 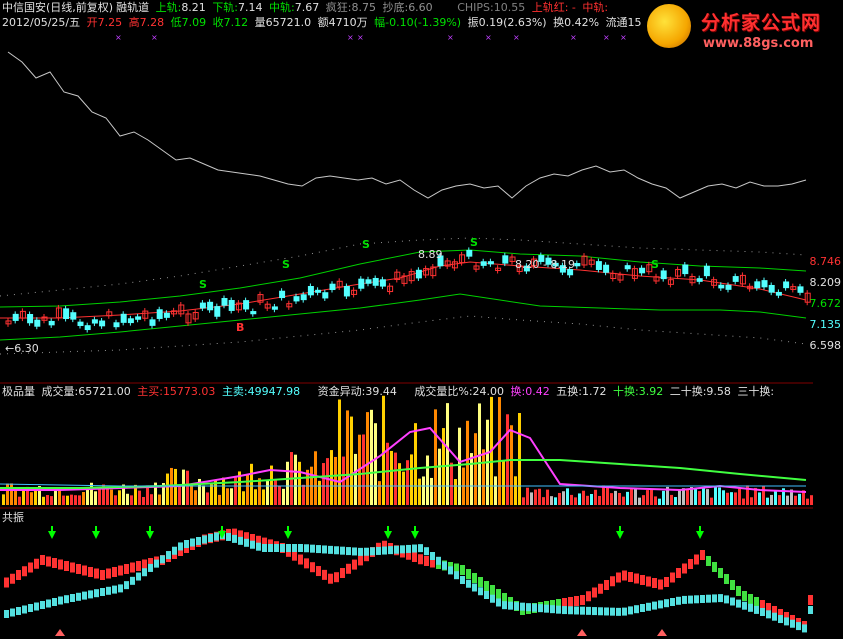 What do you see at coordinates (18, 391) in the screenshot?
I see `volume-panel-name: 极品量` at bounding box center [18, 391].